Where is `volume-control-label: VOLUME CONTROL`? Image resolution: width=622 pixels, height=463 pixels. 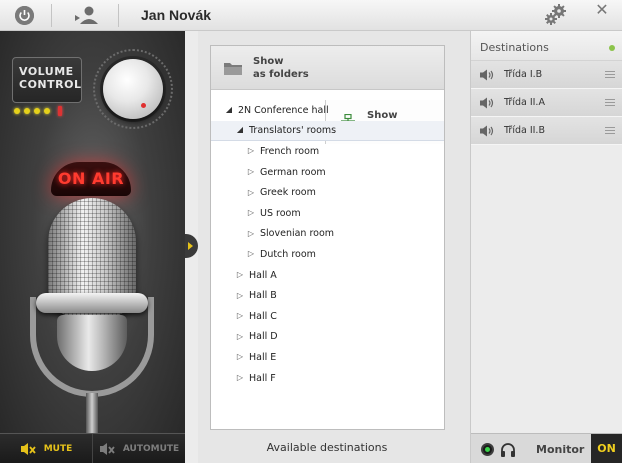
volume-control-label: VOLUME CONTROL is located at coordinates (50, 78).